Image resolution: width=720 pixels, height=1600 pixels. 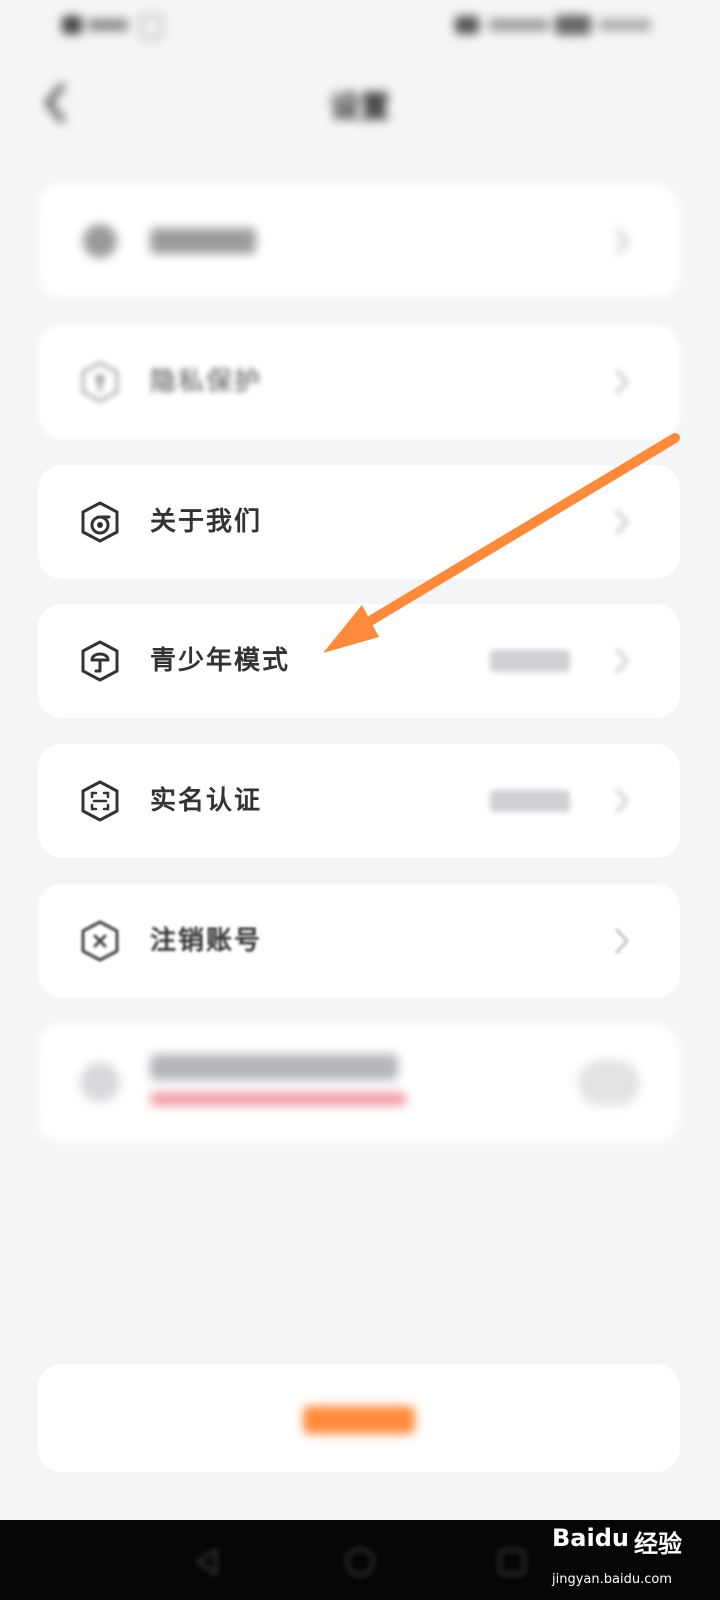 I want to click on status-left-icons, so click(x=112, y=25).